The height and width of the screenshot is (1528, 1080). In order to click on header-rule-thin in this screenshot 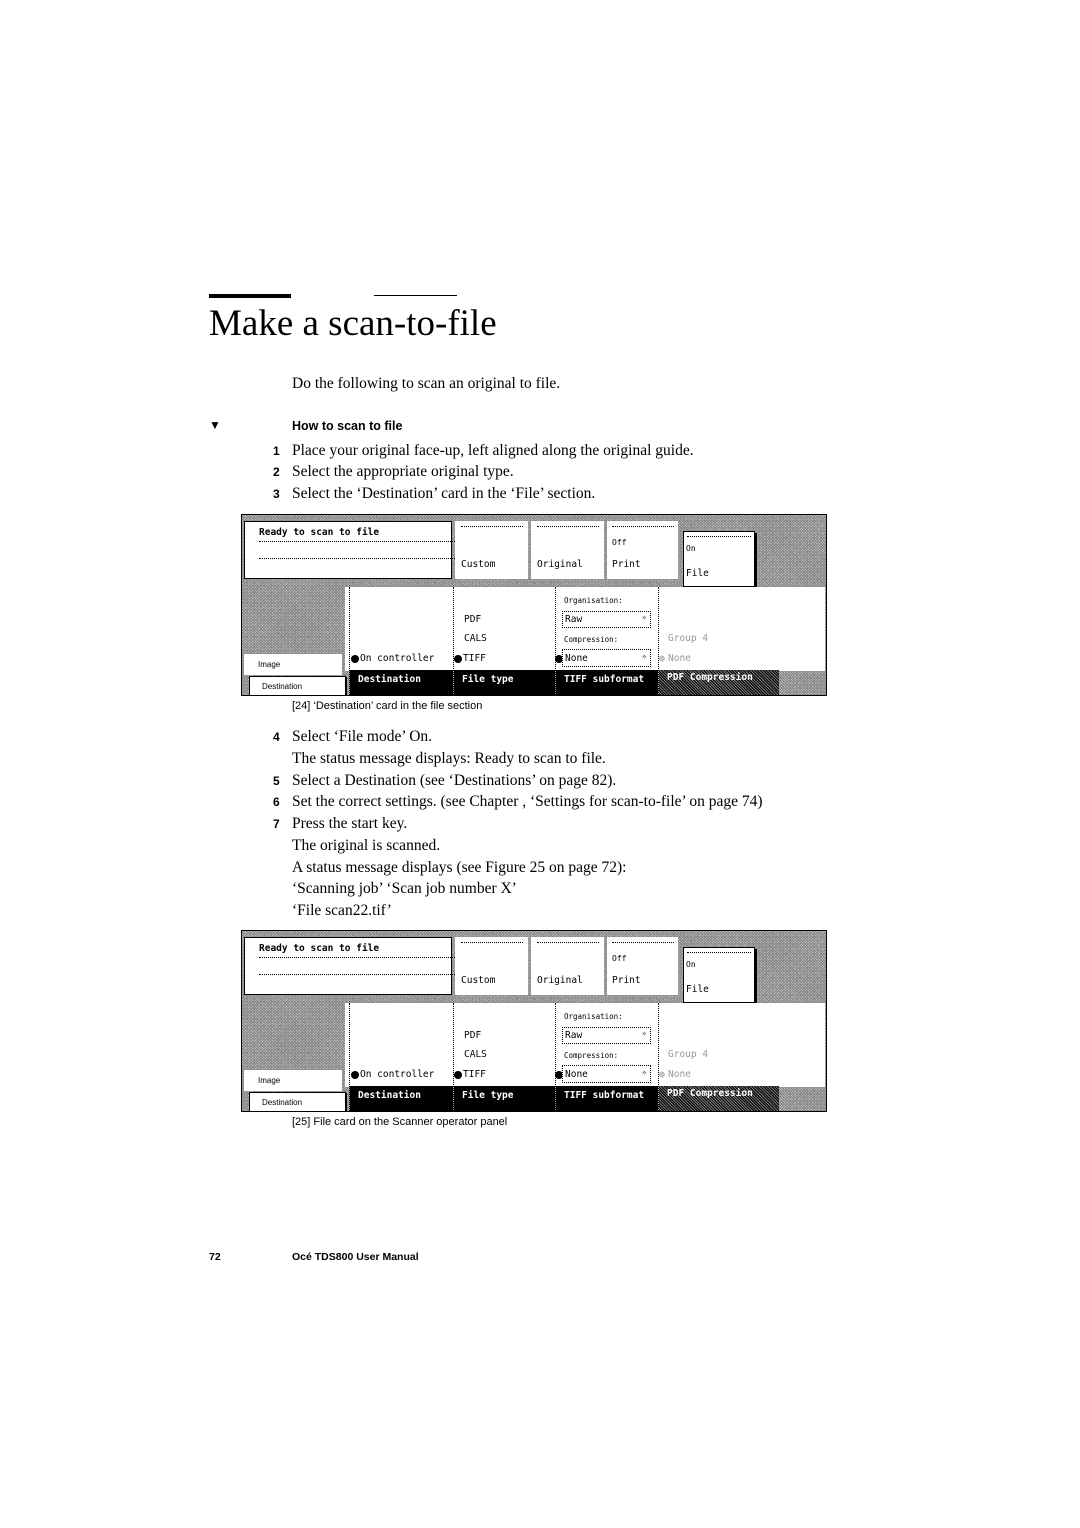, I will do `click(415, 295)`.